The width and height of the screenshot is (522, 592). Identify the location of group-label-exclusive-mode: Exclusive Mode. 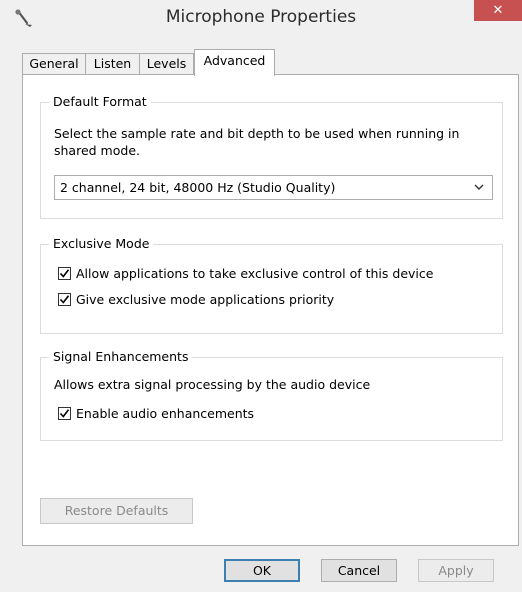
(101, 243).